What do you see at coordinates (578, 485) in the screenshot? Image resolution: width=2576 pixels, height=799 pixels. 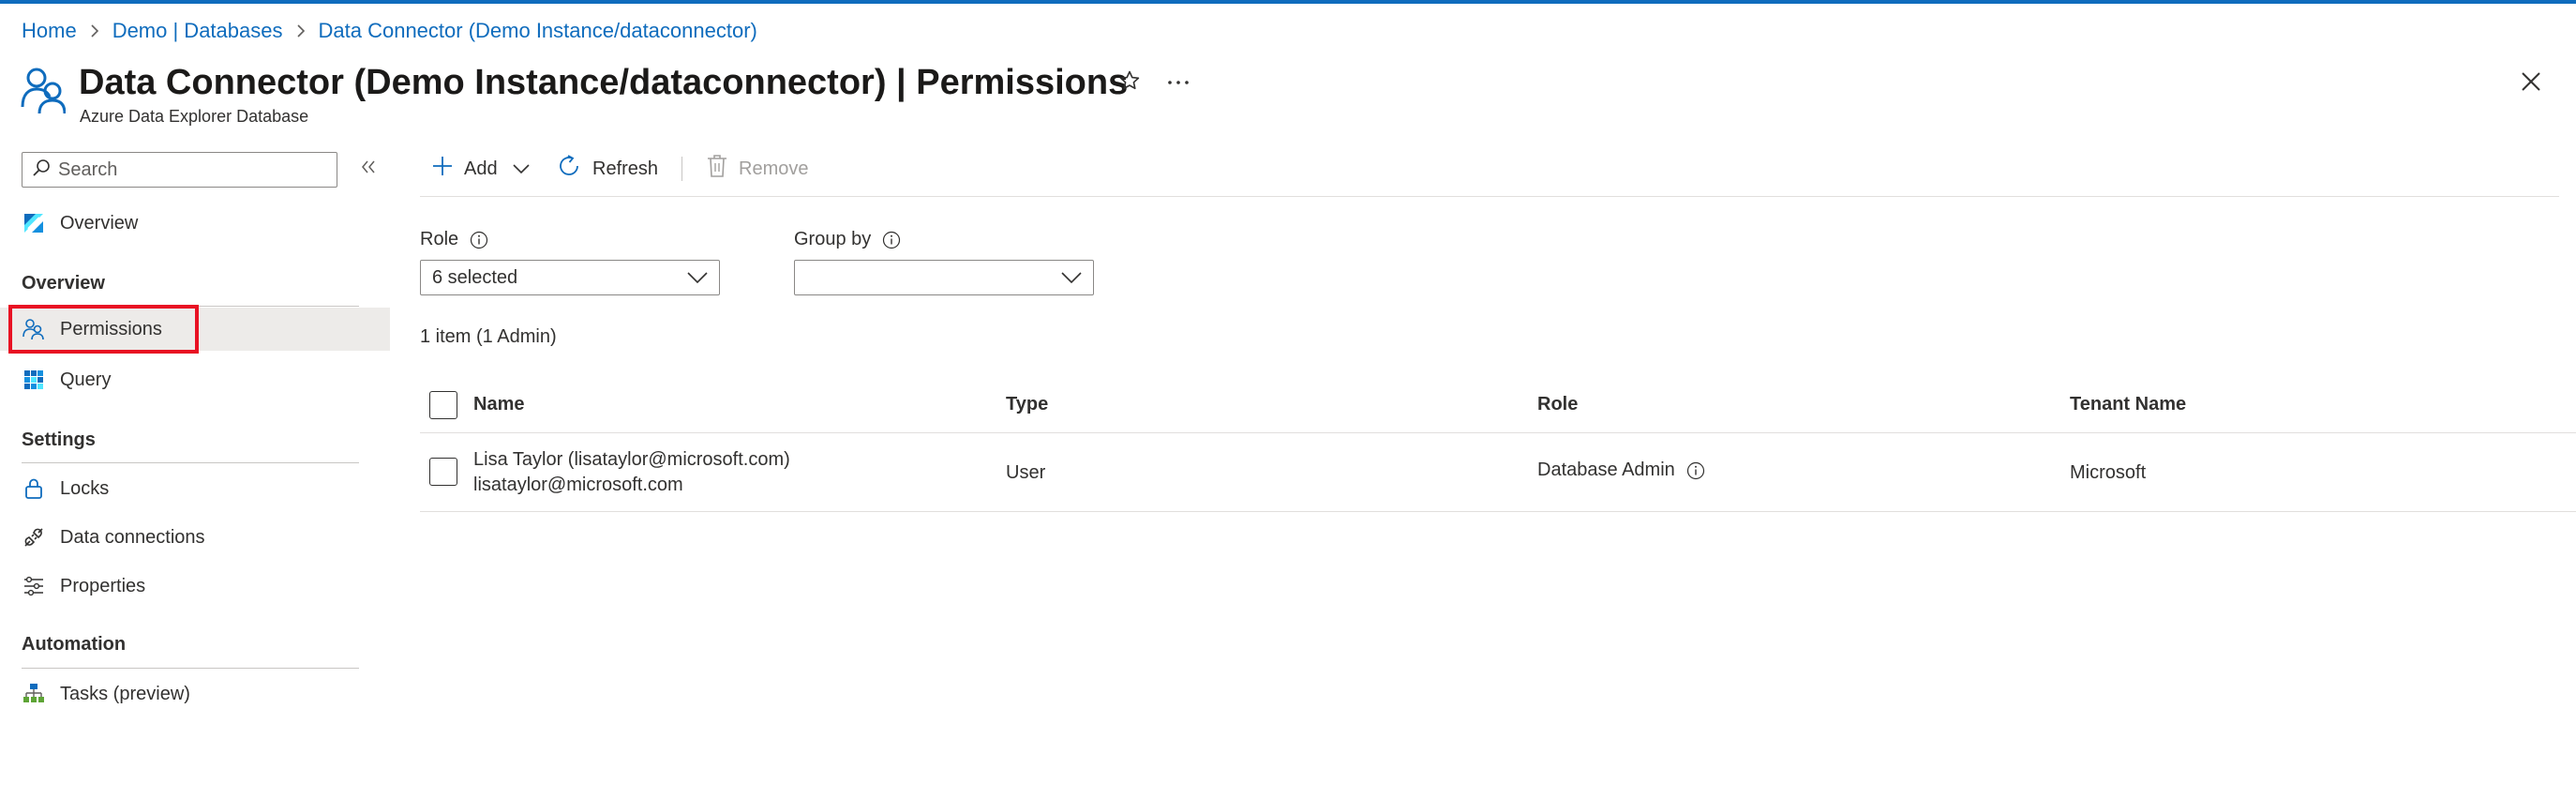 I see `user-email: lisataylor@microsoft.com` at bounding box center [578, 485].